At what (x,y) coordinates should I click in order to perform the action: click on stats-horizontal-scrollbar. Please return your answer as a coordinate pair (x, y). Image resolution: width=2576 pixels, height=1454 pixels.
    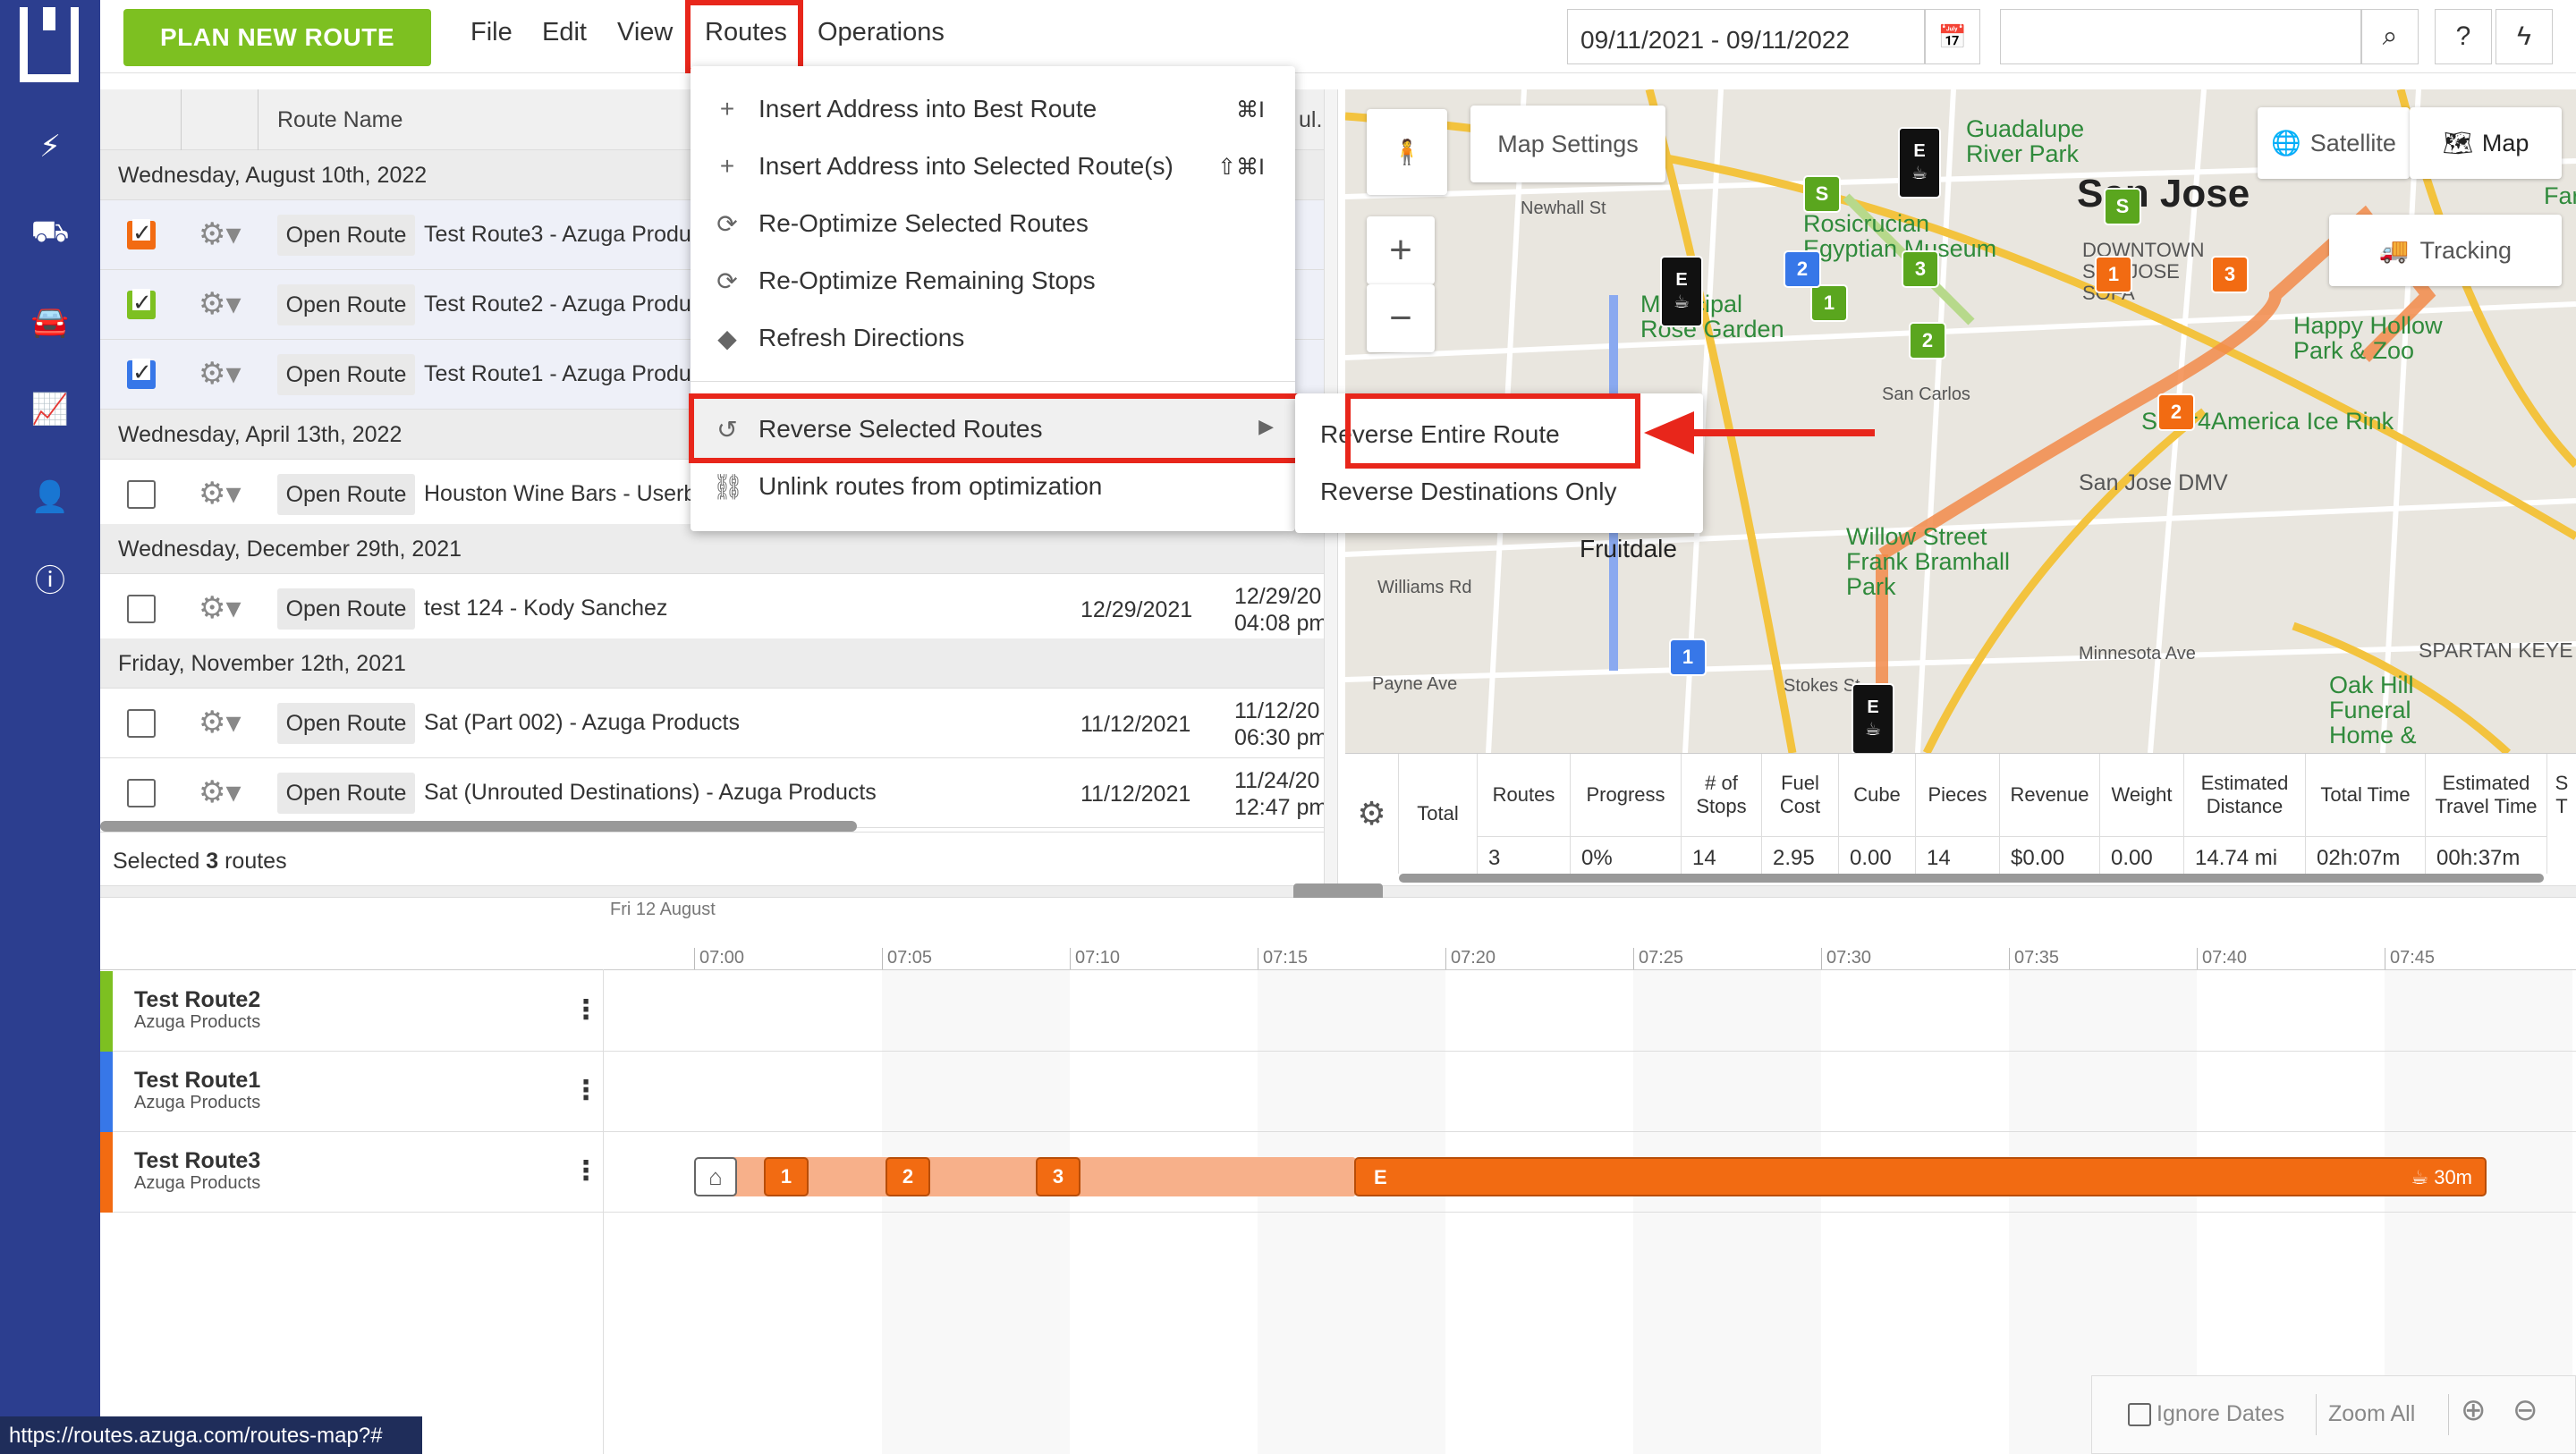
    Looking at the image, I should click on (1971, 878).